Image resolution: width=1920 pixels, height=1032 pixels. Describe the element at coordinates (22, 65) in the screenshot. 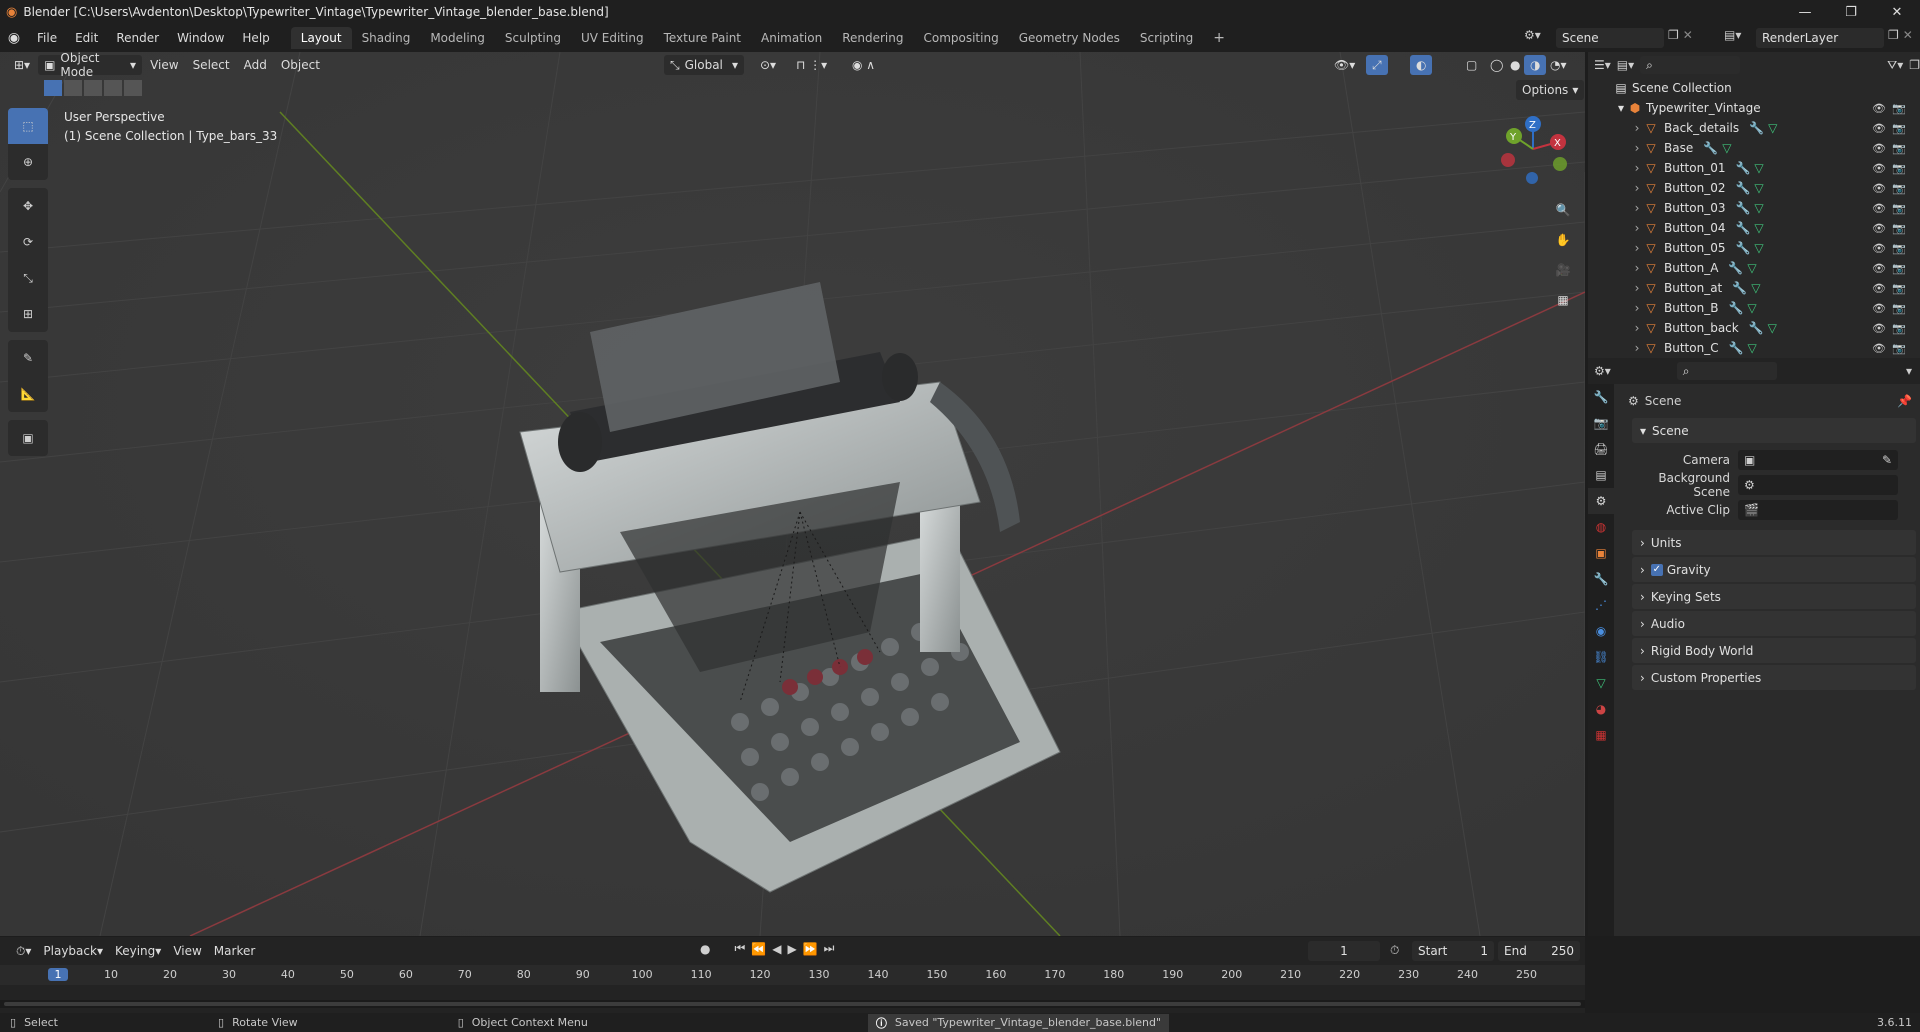

I see `editor-type-icon: ⊞▾` at that location.